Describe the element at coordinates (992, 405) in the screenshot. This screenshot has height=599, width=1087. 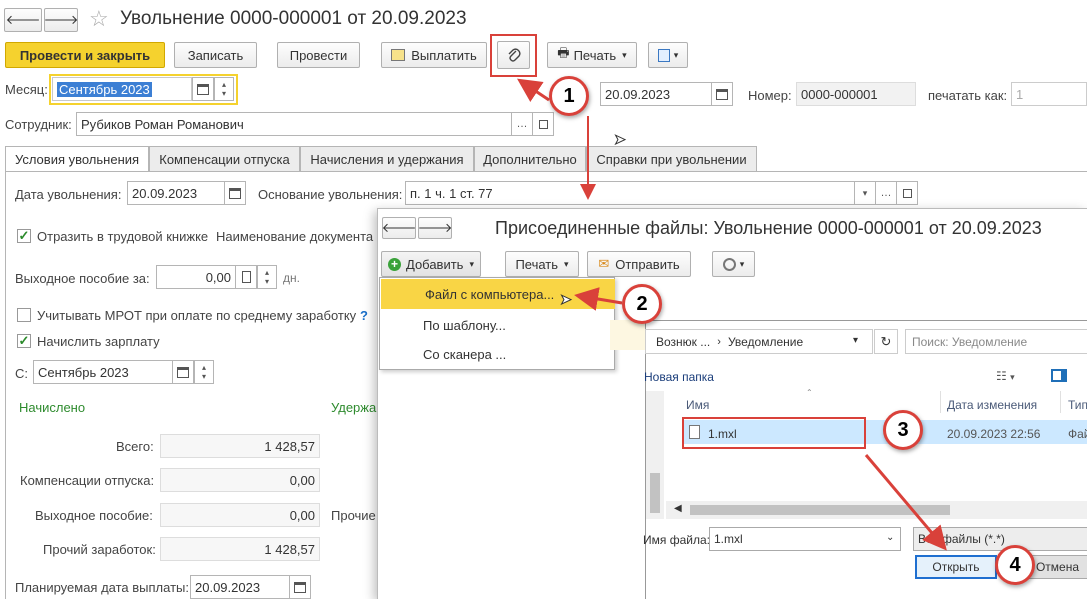
I see `column-header-date: Дата изменения` at that location.